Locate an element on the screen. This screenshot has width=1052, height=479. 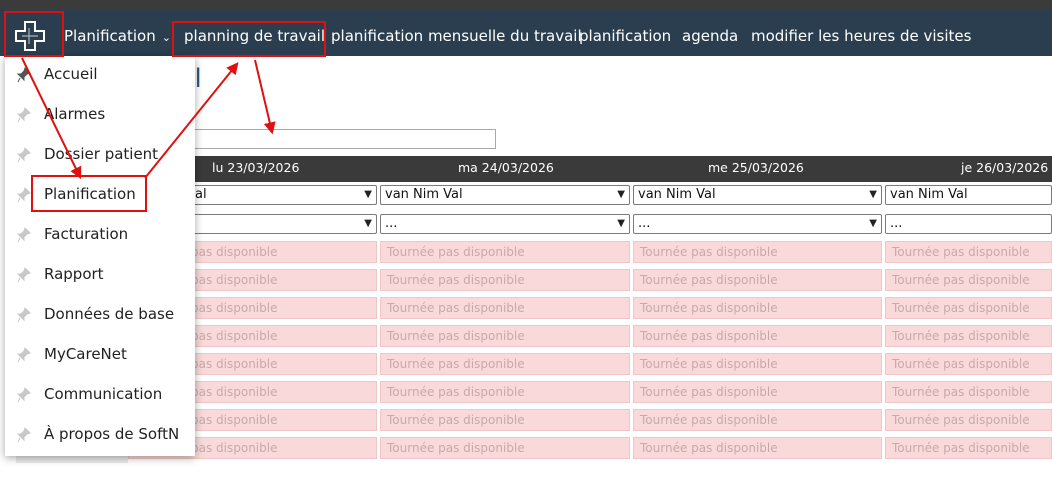
nurse-select: van Nim Val is located at coordinates (968, 195).